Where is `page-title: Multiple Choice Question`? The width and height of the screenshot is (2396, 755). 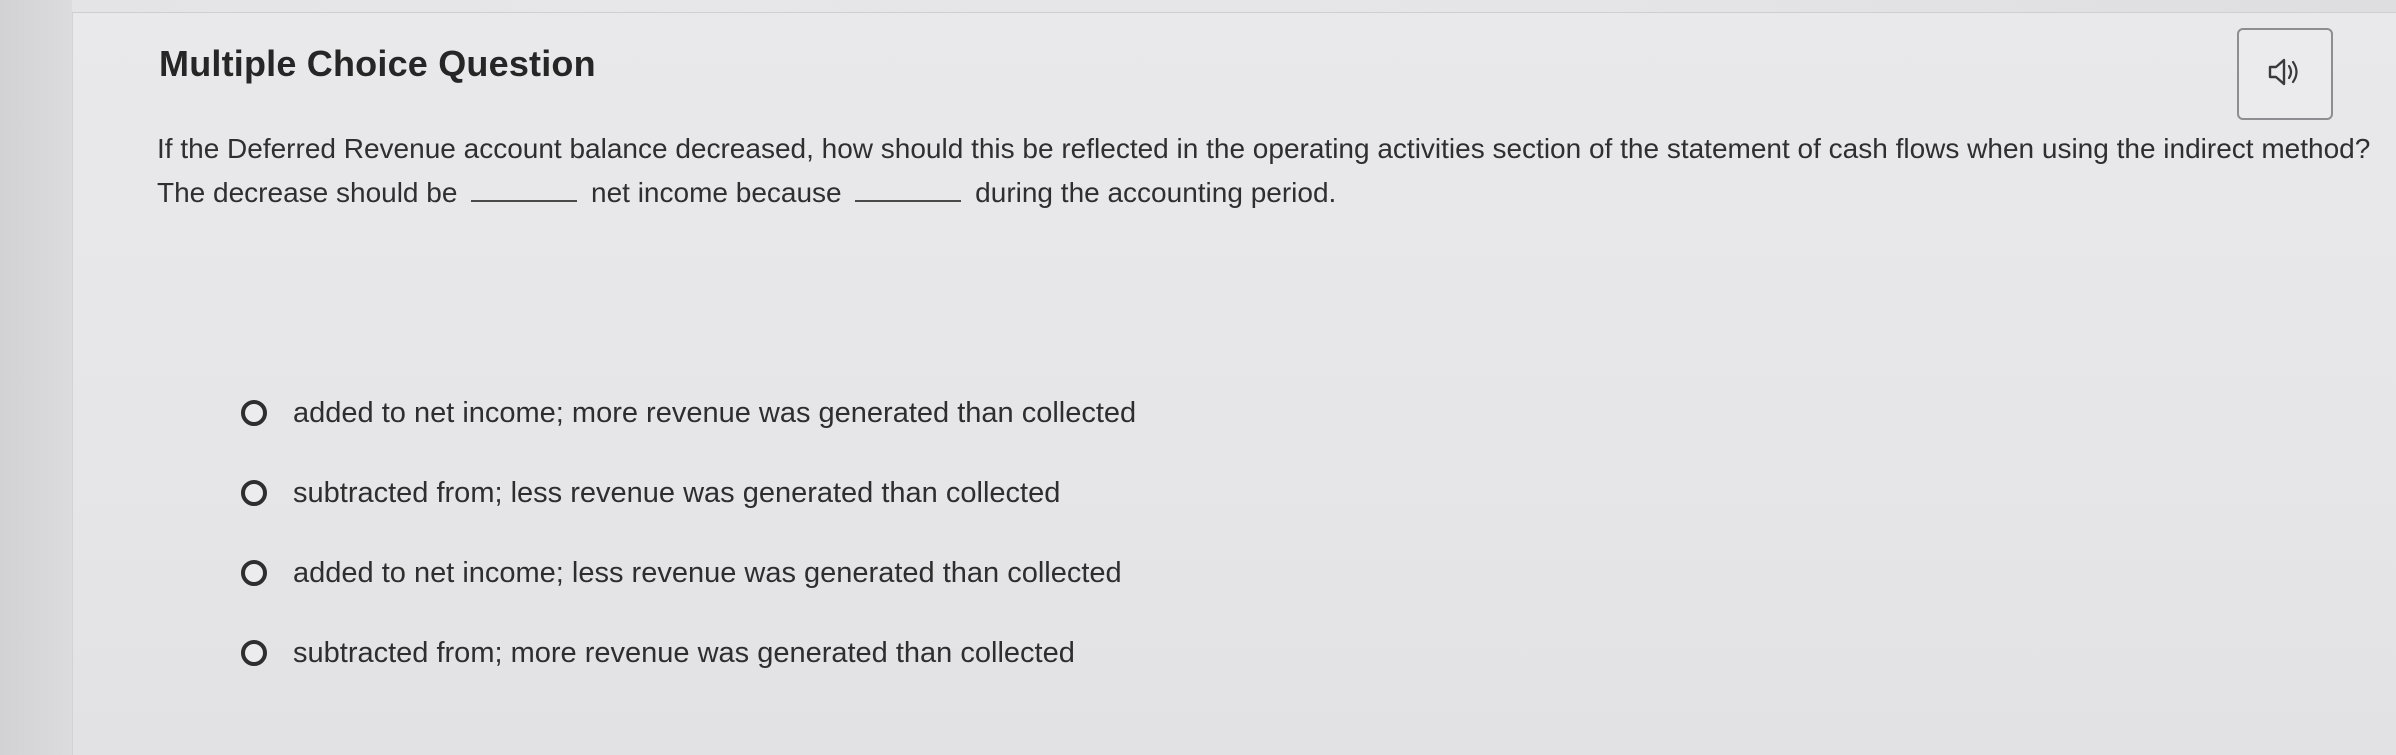 page-title: Multiple Choice Question is located at coordinates (377, 63).